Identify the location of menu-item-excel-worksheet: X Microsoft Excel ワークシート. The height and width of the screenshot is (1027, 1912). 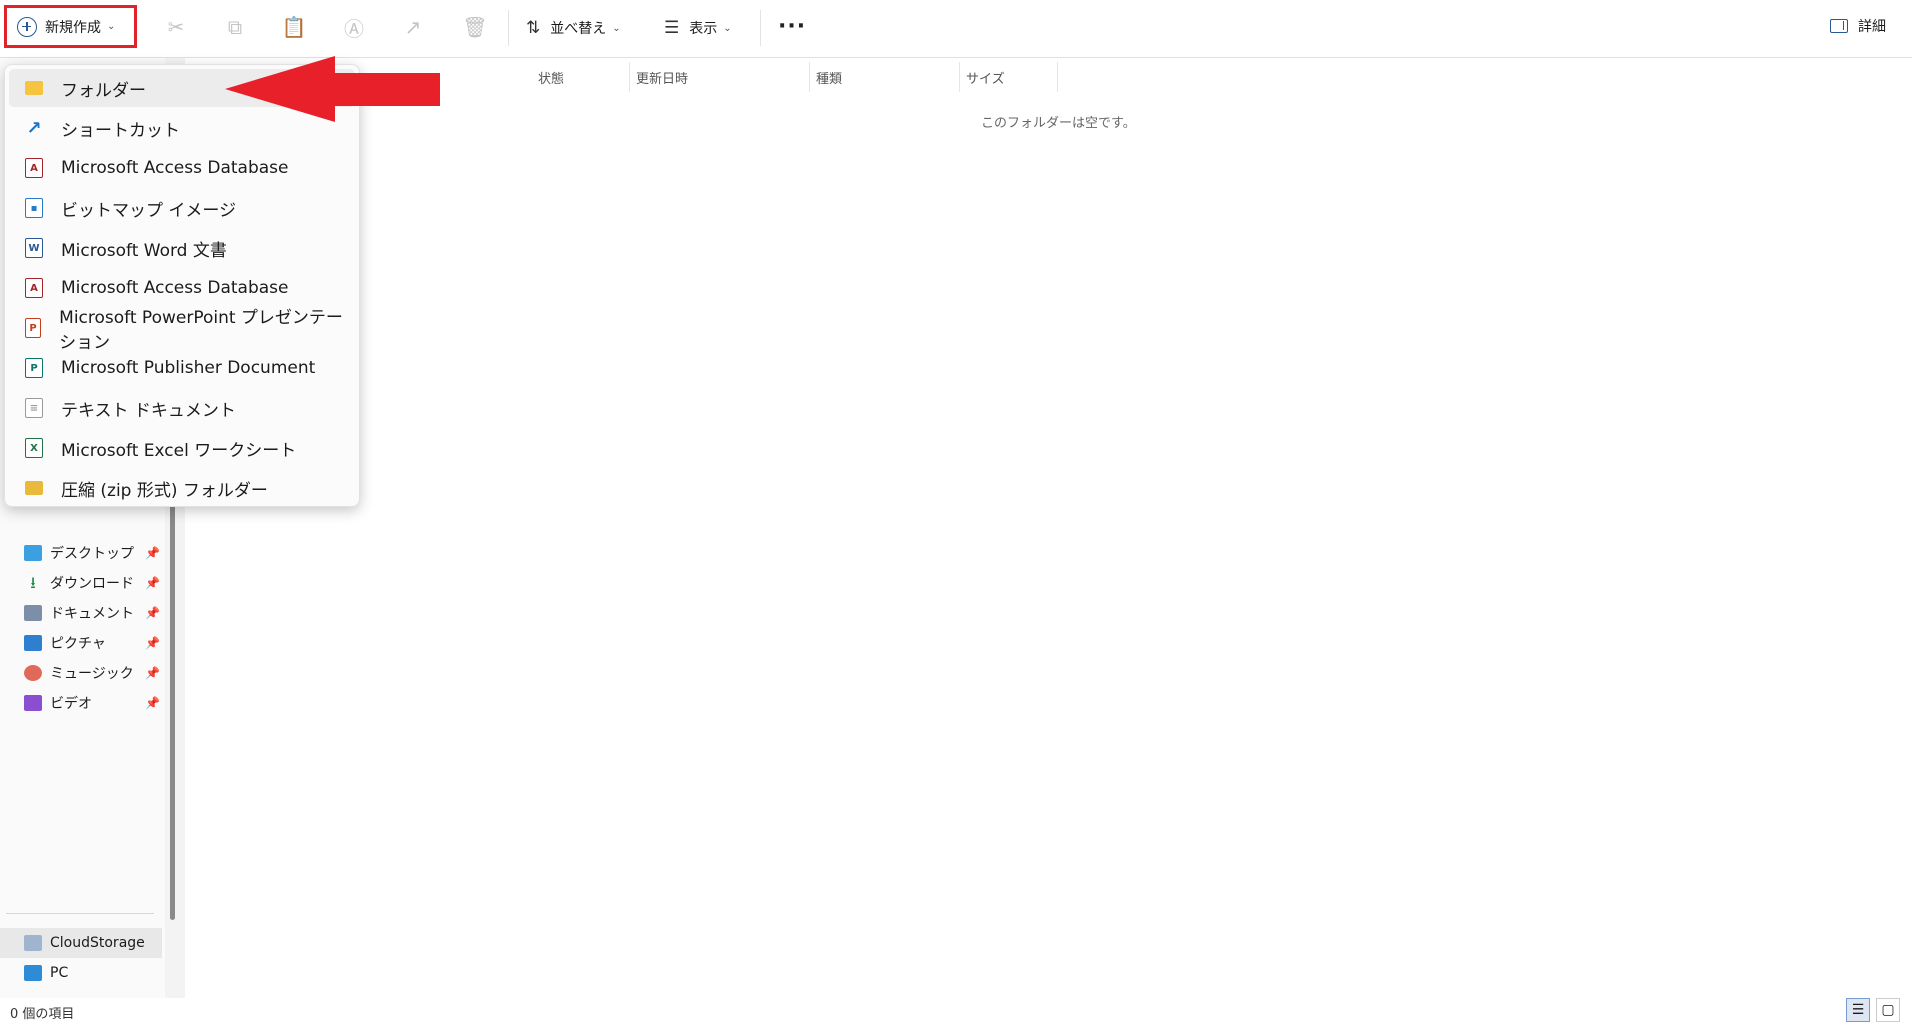
(182, 448).